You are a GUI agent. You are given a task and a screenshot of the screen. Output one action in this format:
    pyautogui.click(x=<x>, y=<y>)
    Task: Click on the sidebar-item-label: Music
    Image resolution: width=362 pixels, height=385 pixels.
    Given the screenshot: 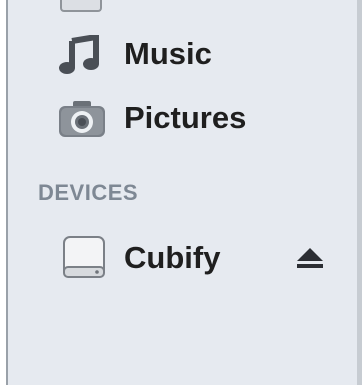 What is the action you would take?
    pyautogui.click(x=168, y=53)
    